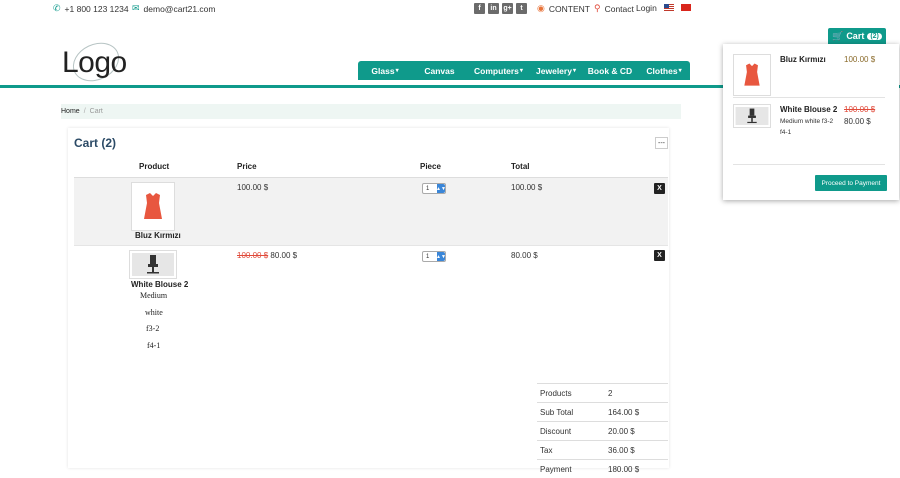 This screenshot has width=900, height=478. What do you see at coordinates (838, 35) in the screenshot?
I see `cart-icon: 🛒` at bounding box center [838, 35].